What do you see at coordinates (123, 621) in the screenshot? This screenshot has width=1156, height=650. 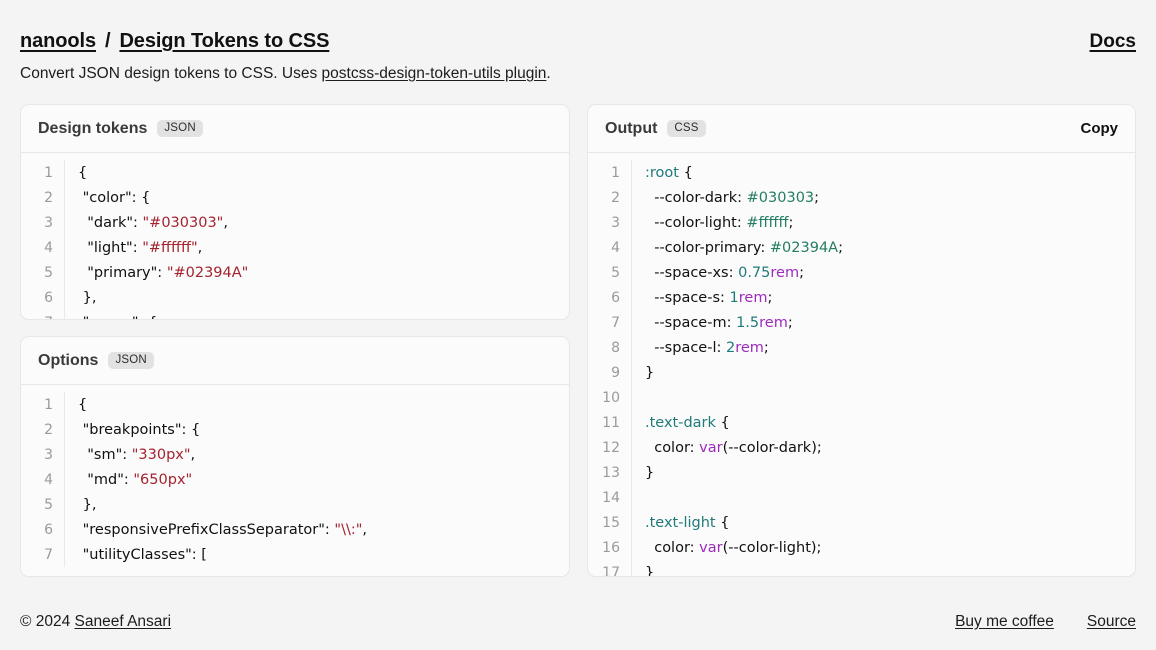 I see `author-link: Saneef Ansari` at bounding box center [123, 621].